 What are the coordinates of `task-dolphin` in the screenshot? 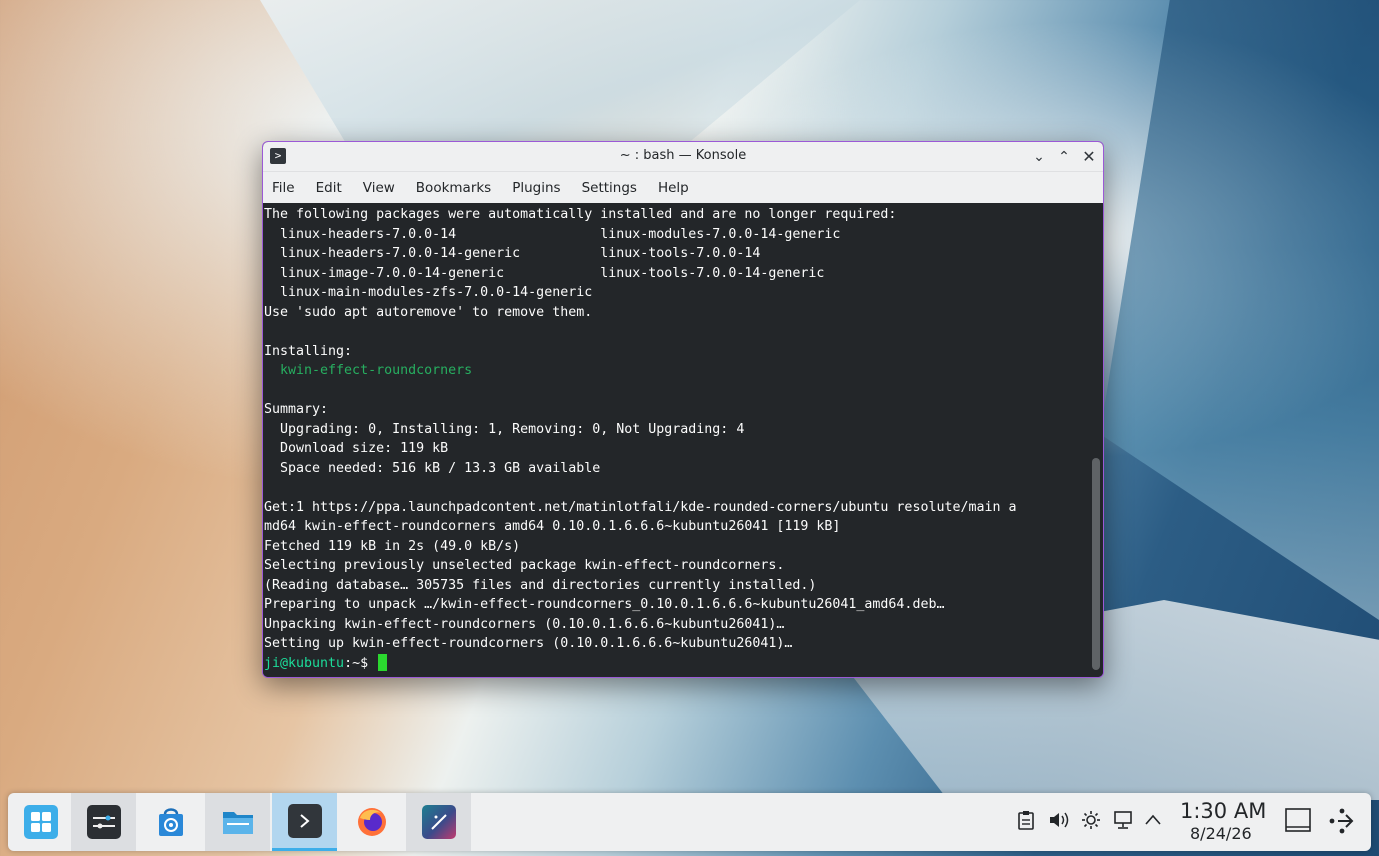 It's located at (237, 822).